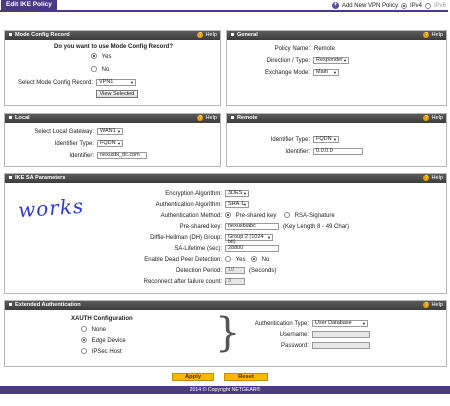 The image size is (450, 406). What do you see at coordinates (287, 215) in the screenshot?
I see `auth-method-rsa-radio` at bounding box center [287, 215].